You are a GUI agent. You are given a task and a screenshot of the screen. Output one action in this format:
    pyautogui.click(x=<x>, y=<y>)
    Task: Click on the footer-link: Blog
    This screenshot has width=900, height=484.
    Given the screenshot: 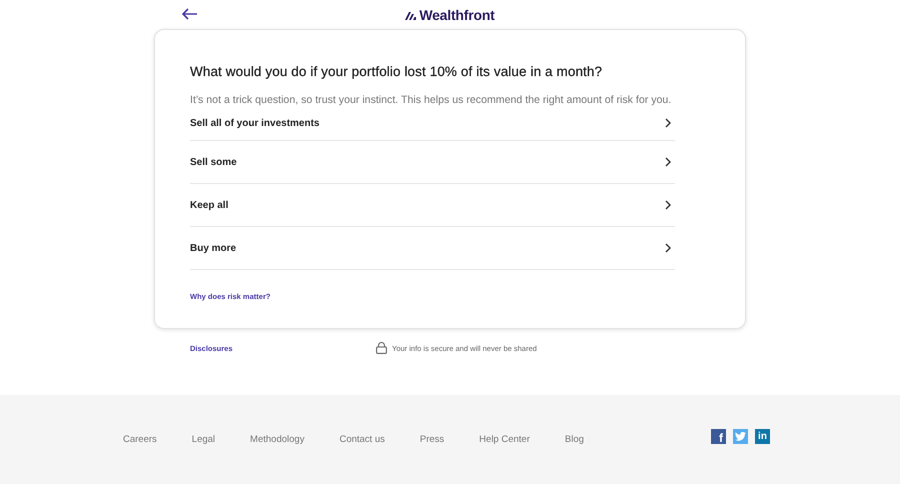 What is the action you would take?
    pyautogui.click(x=574, y=439)
    